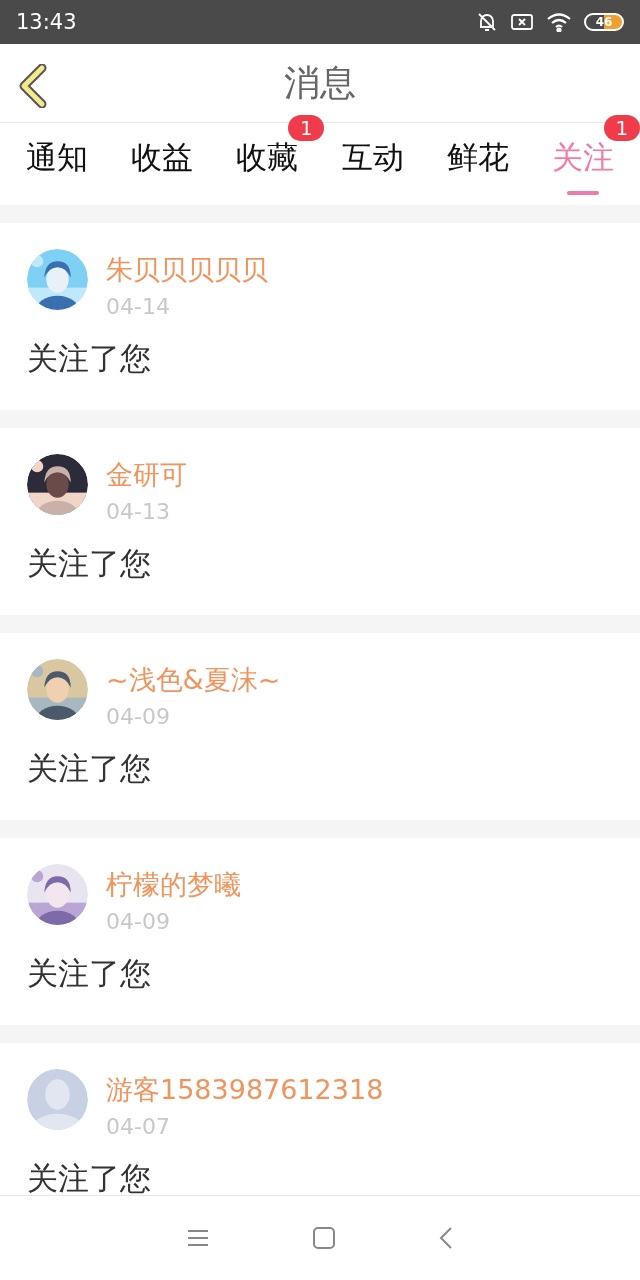 This screenshot has height=1280, width=640. I want to click on home-square-icon, so click(324, 1238).